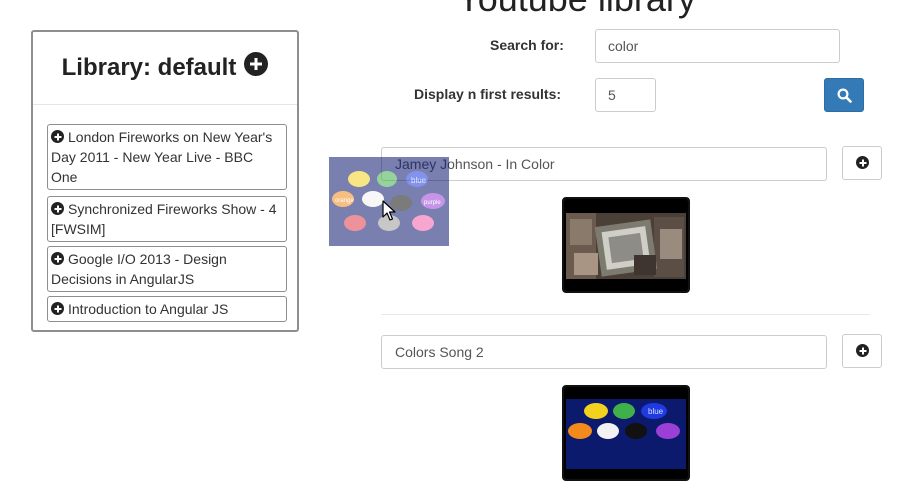 Image resolution: width=917 pixels, height=481 pixels. Describe the element at coordinates (432, 203) in the screenshot. I see `ghost-label-purple: purple` at that location.